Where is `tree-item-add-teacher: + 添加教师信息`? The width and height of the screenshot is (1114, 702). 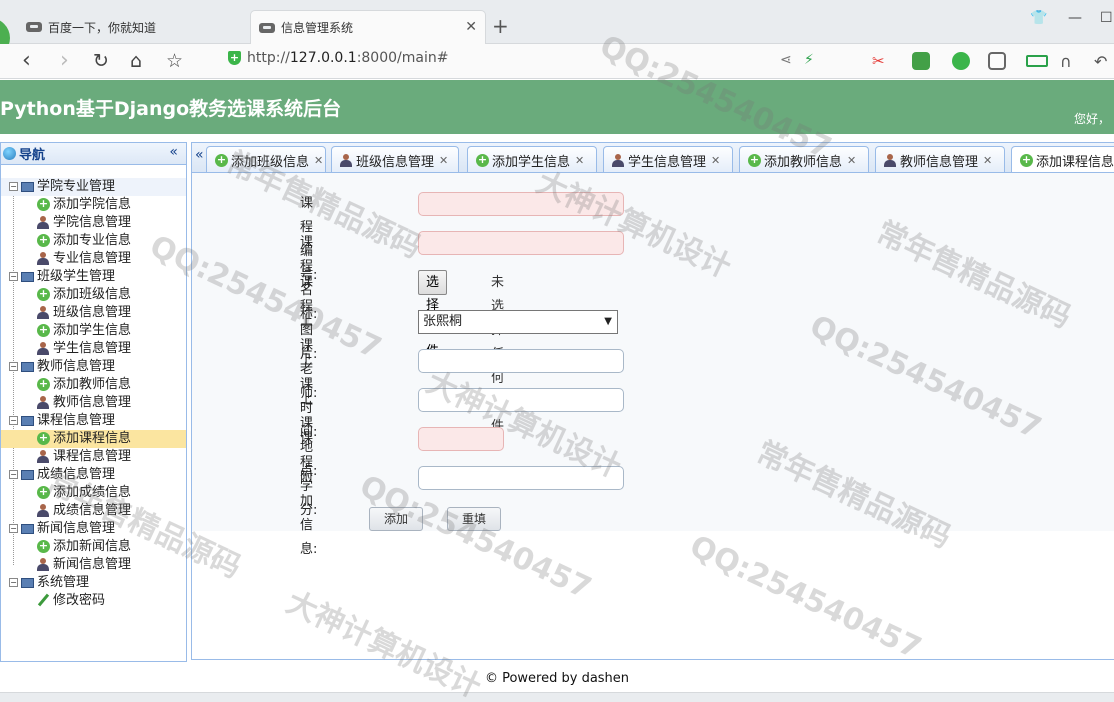 tree-item-add-teacher: + 添加教师信息 is located at coordinates (93, 385).